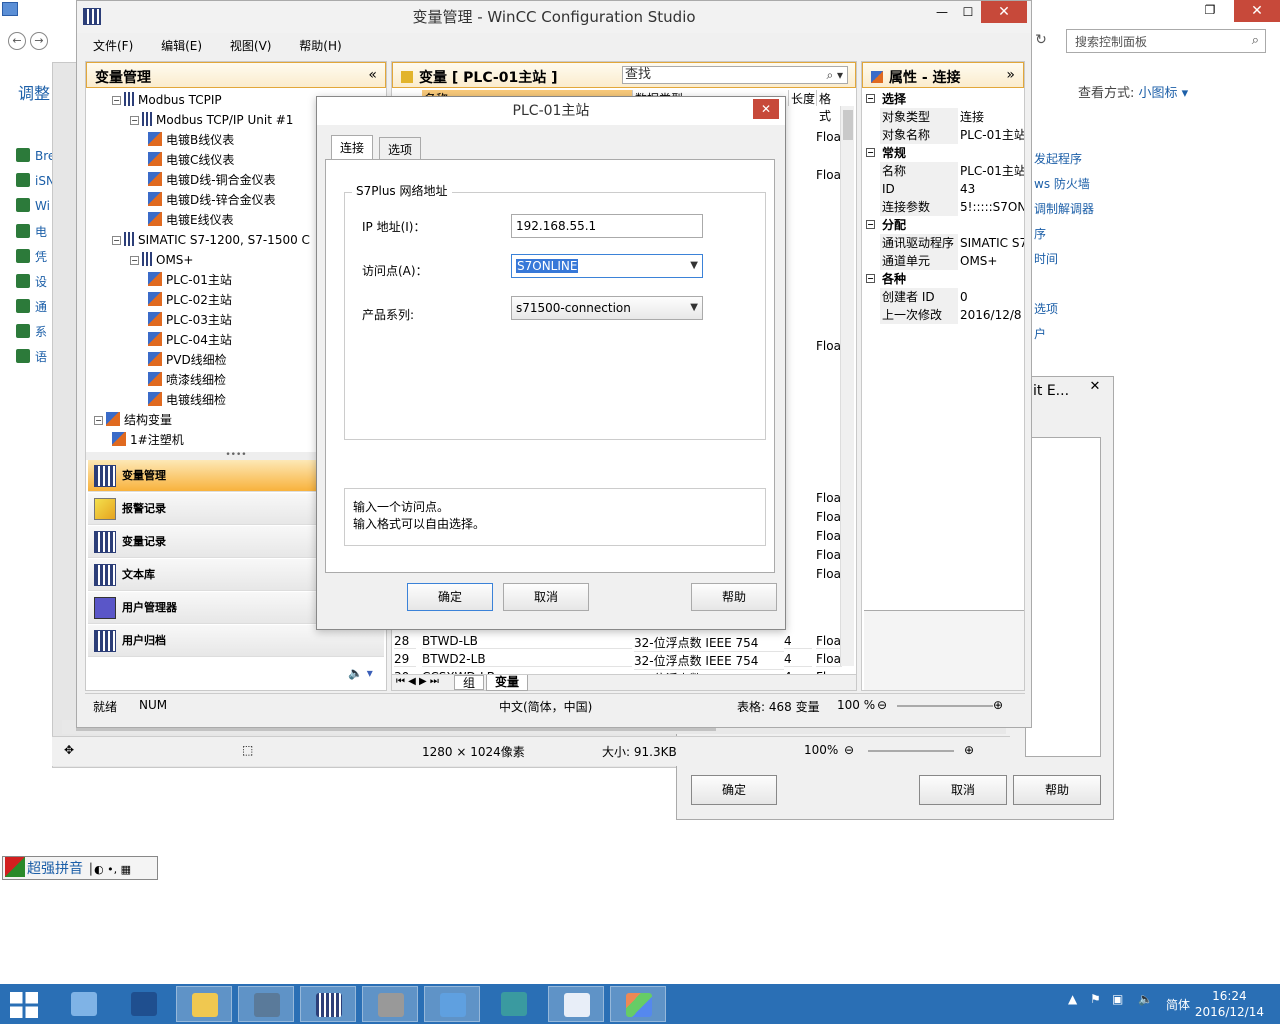  What do you see at coordinates (204, 1004) in the screenshot?
I see `taskbar-explorer` at bounding box center [204, 1004].